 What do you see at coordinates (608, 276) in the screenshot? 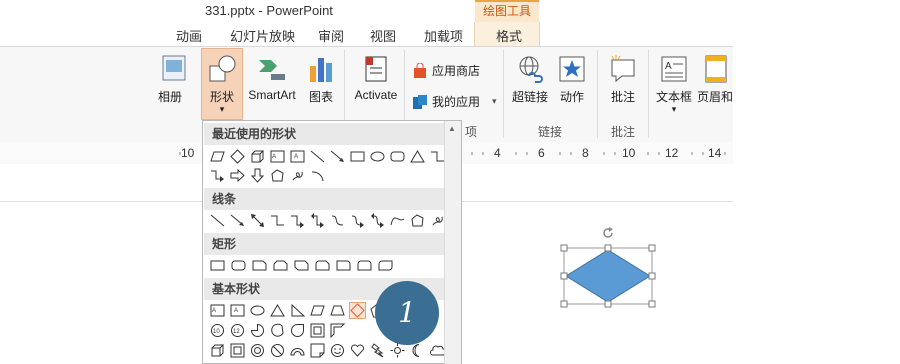
I see `selected-diamond-shape` at bounding box center [608, 276].